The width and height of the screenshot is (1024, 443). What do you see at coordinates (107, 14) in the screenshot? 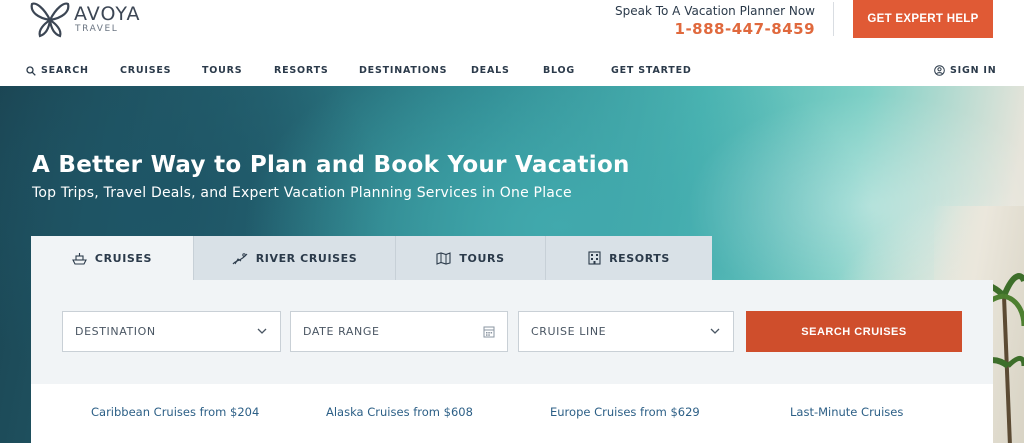
I see `brand-name: AVOYA` at bounding box center [107, 14].